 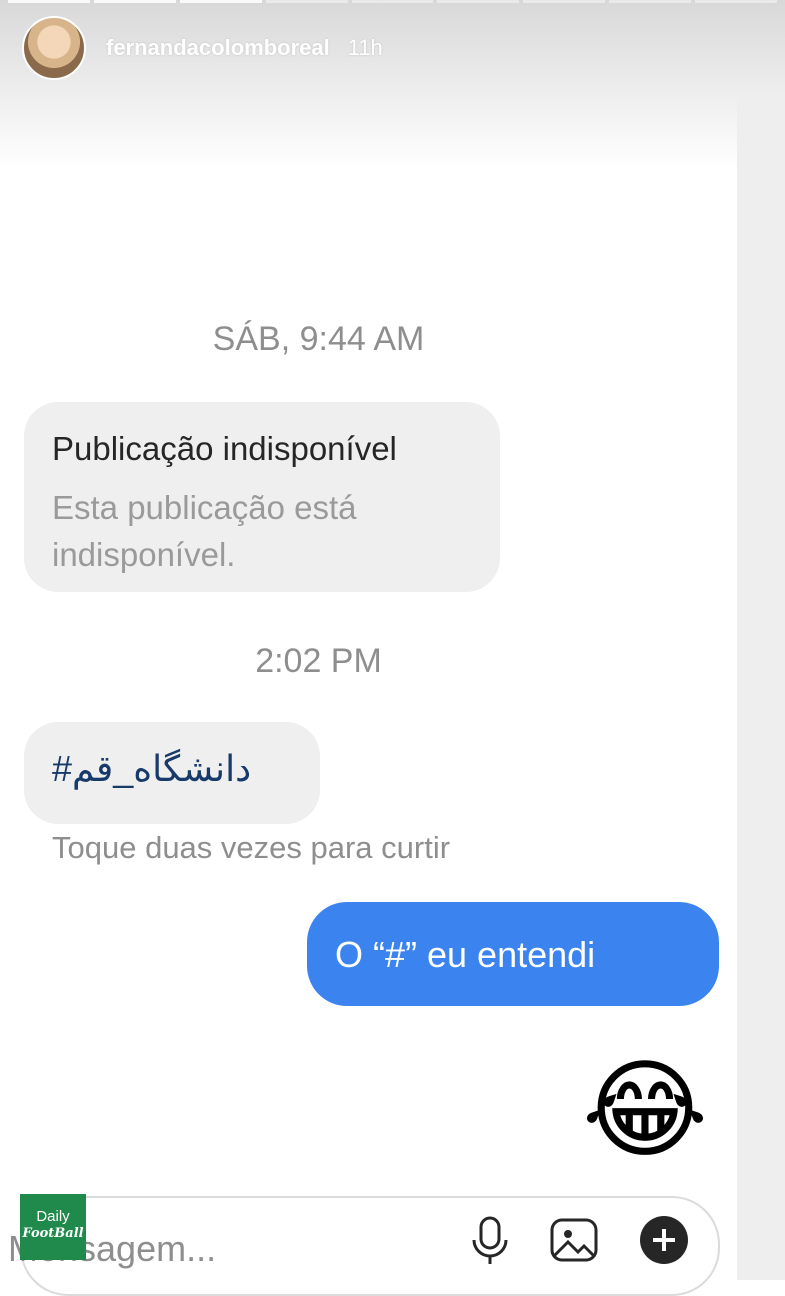 I want to click on sent-message-text: O “#” eu entendi, so click(x=465, y=954).